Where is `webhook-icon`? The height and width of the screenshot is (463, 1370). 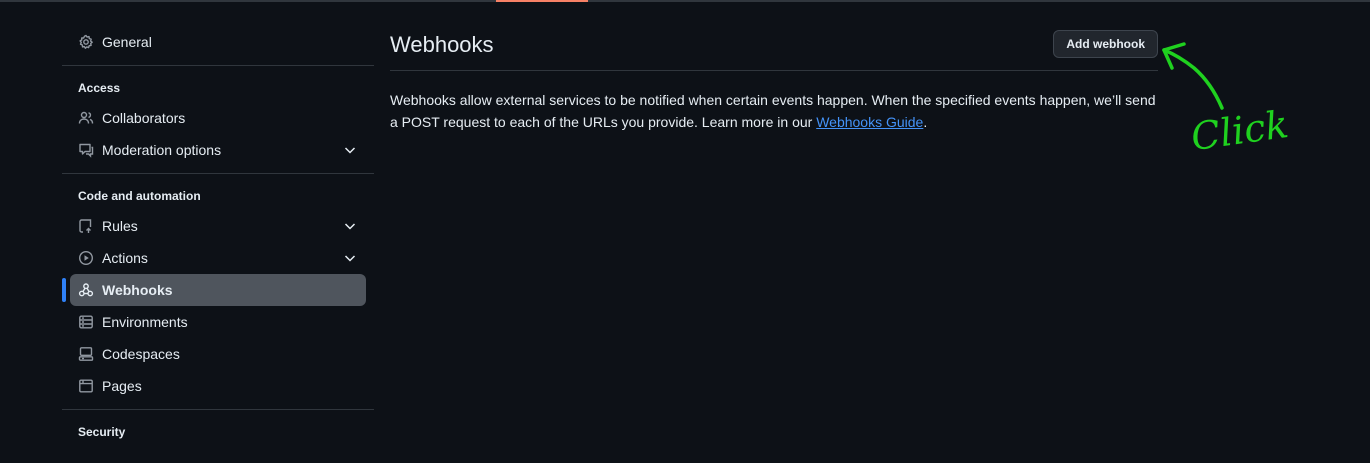 webhook-icon is located at coordinates (86, 290).